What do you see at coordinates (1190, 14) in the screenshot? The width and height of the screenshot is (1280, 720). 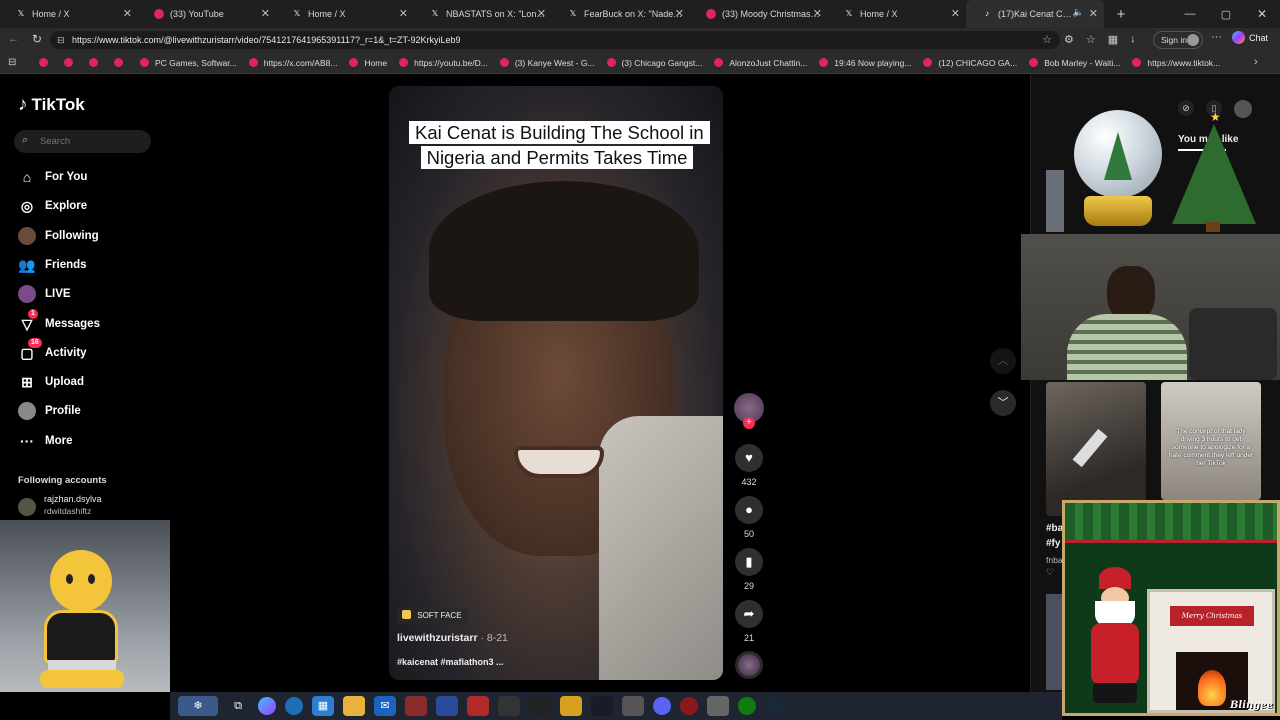 I see `minimize-button: —` at bounding box center [1190, 14].